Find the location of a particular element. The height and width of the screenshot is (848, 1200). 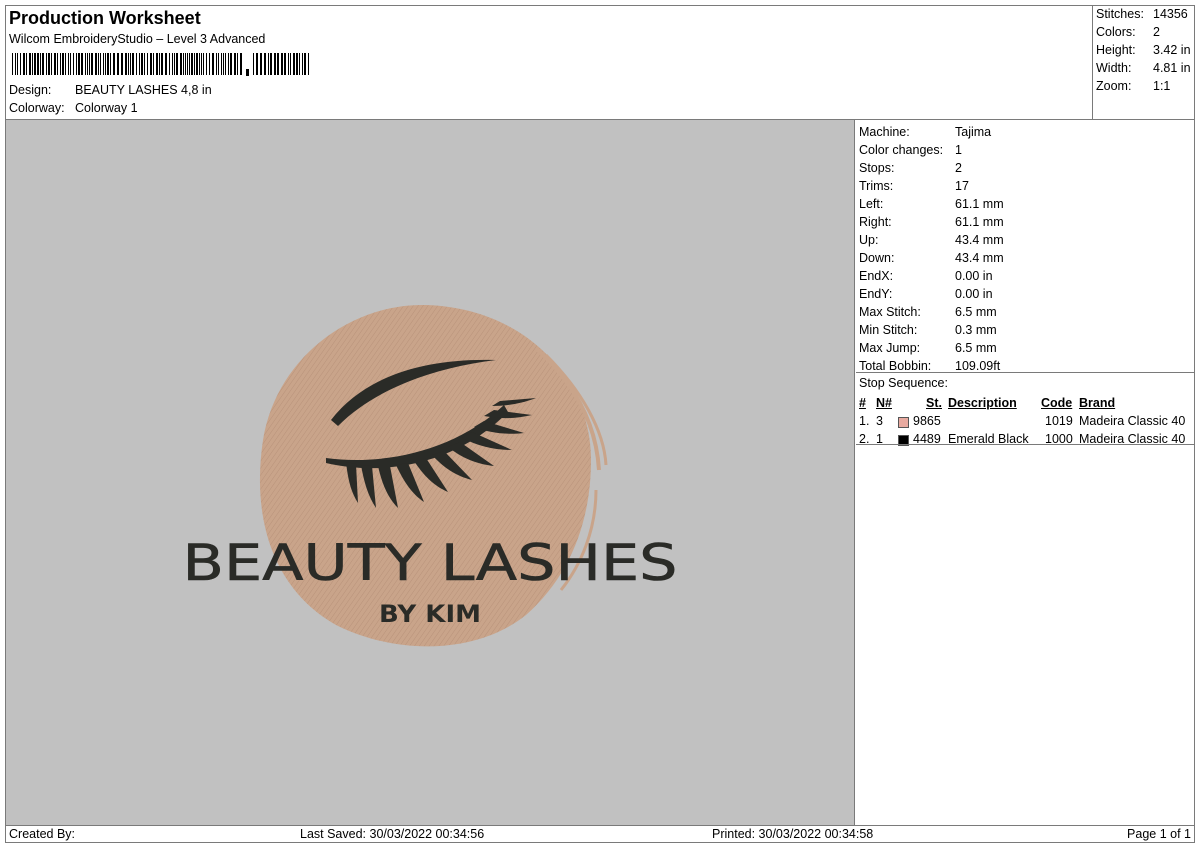

printed-date: Printed: 30/03/2022 00:34:58 is located at coordinates (793, 834).